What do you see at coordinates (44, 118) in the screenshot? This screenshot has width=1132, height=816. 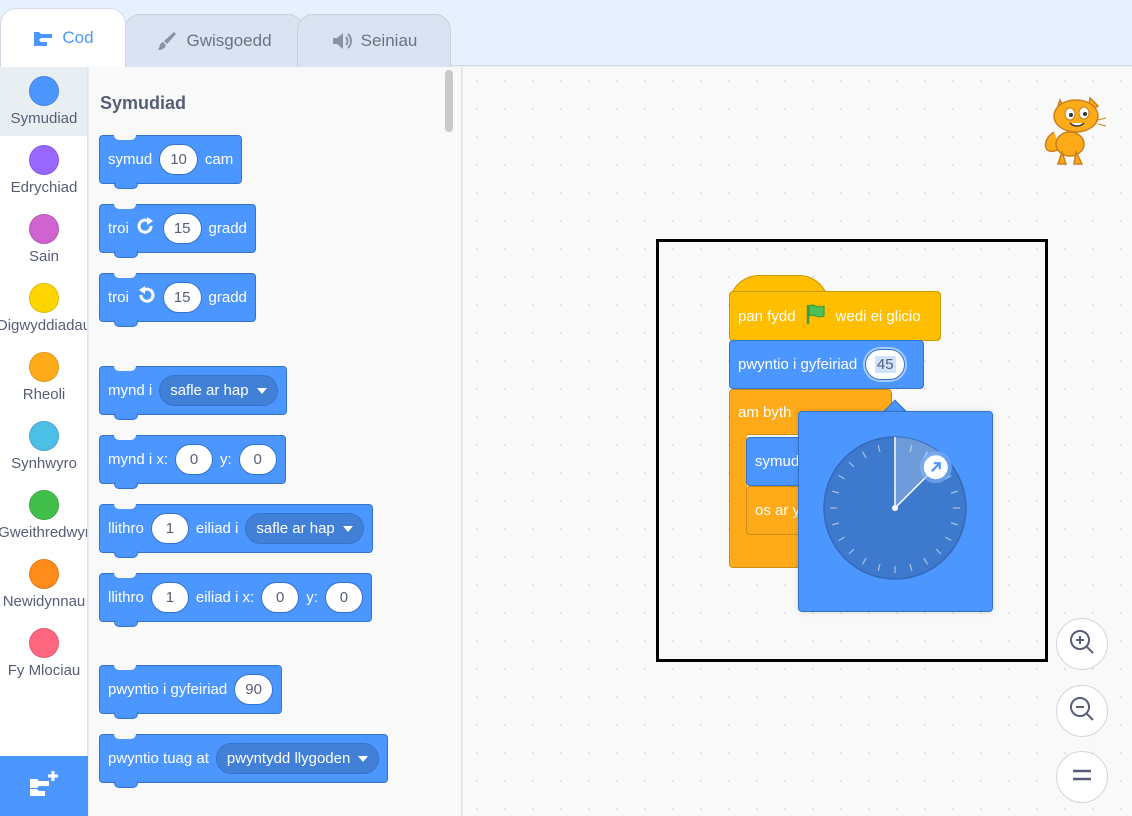 I see `category-label: Symudiad` at bounding box center [44, 118].